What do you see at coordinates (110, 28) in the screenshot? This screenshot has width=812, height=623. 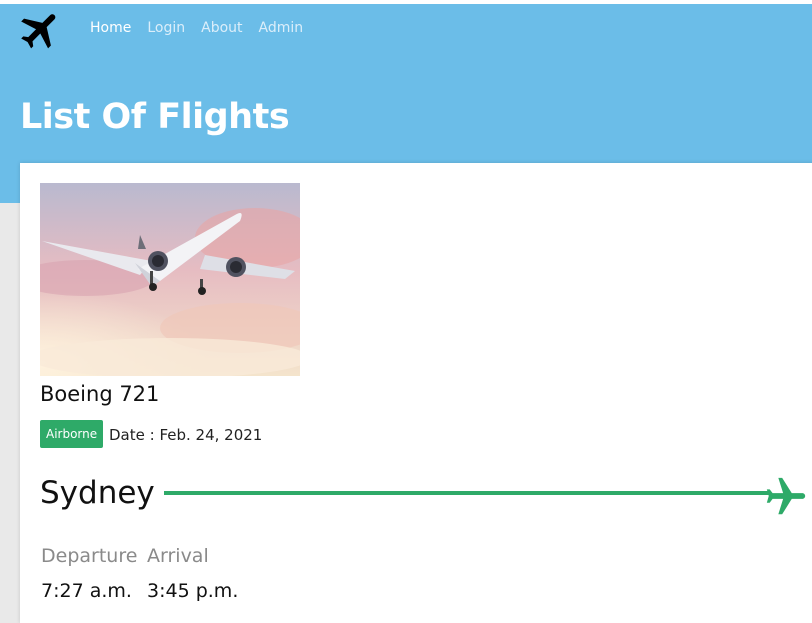 I see `nav-home-link: Home` at bounding box center [110, 28].